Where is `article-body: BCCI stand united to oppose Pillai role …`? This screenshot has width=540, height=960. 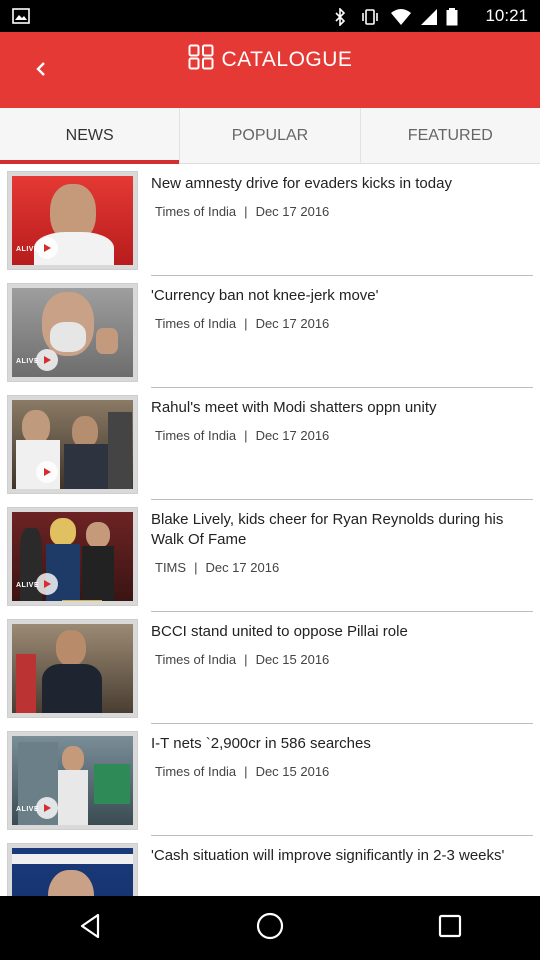
article-body: BCCI stand united to oppose Pillai role … is located at coordinates (342, 644).